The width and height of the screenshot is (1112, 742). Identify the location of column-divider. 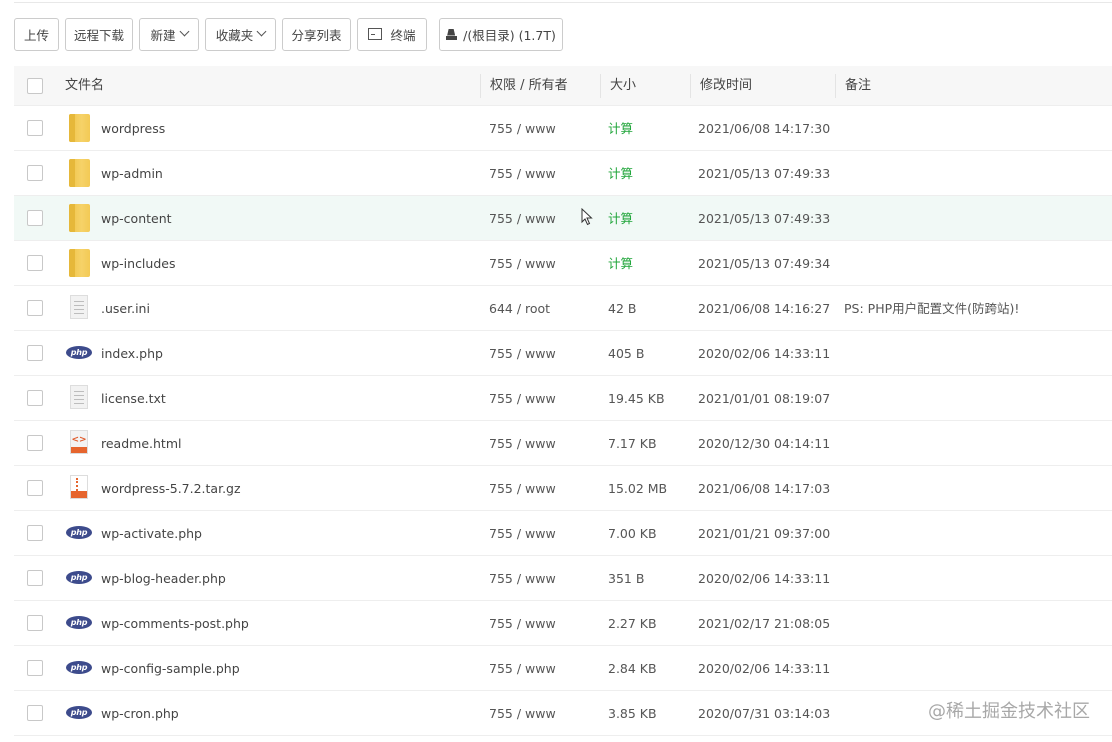
(480, 86).